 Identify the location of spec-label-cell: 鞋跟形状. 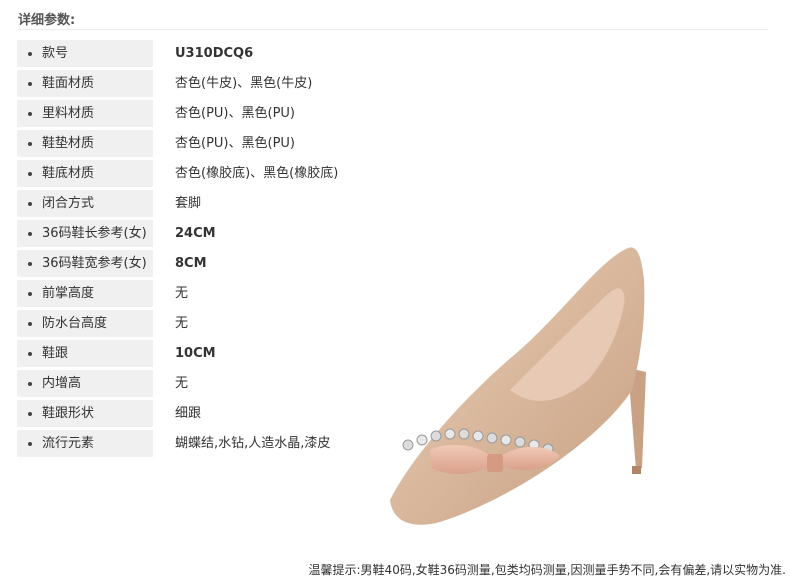
(85, 413).